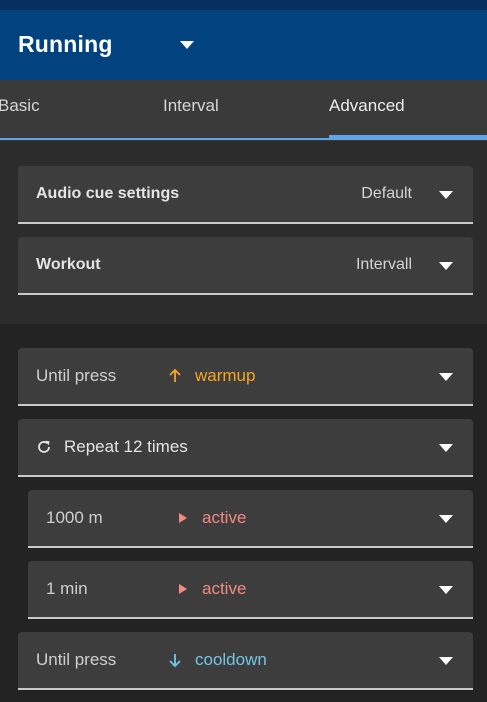 The height and width of the screenshot is (702, 487). What do you see at coordinates (243, 5) in the screenshot?
I see `status-bar` at bounding box center [243, 5].